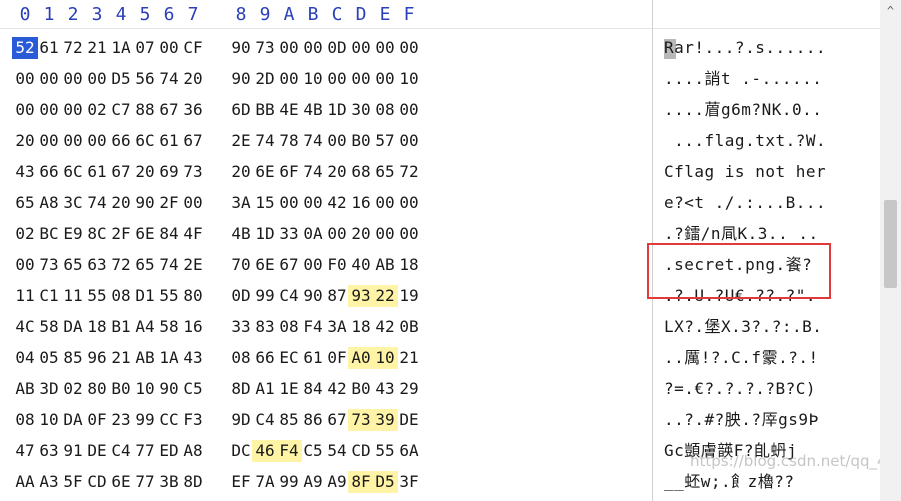 This screenshot has width=901, height=501. What do you see at coordinates (289, 451) in the screenshot?
I see `hex-byte: F4` at bounding box center [289, 451].